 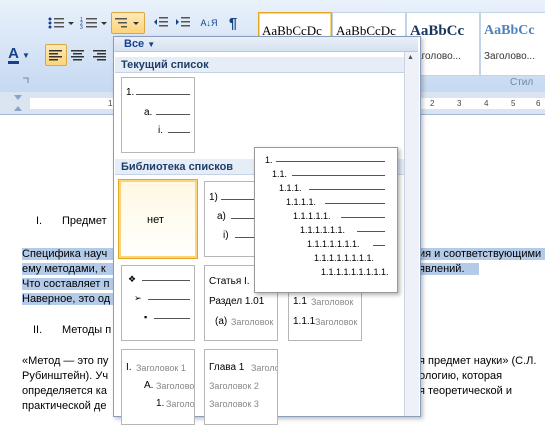 What do you see at coordinates (158, 303) in the screenshot?
I see `list-bullets-tile: ❖ ➢ ▪` at bounding box center [158, 303].